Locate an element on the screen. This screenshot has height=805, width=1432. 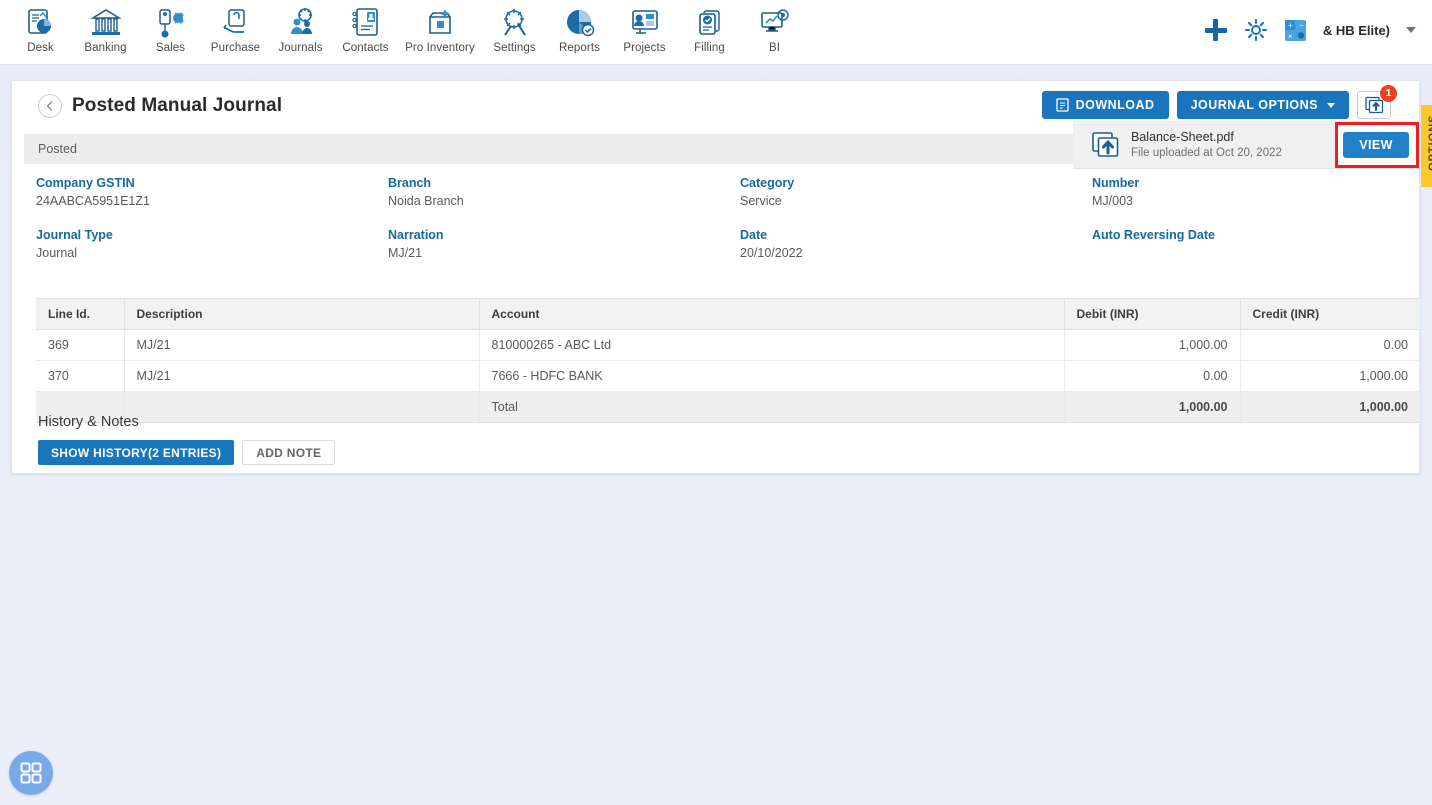
nav-item-settings: Settings is located at coordinates (514, 27).